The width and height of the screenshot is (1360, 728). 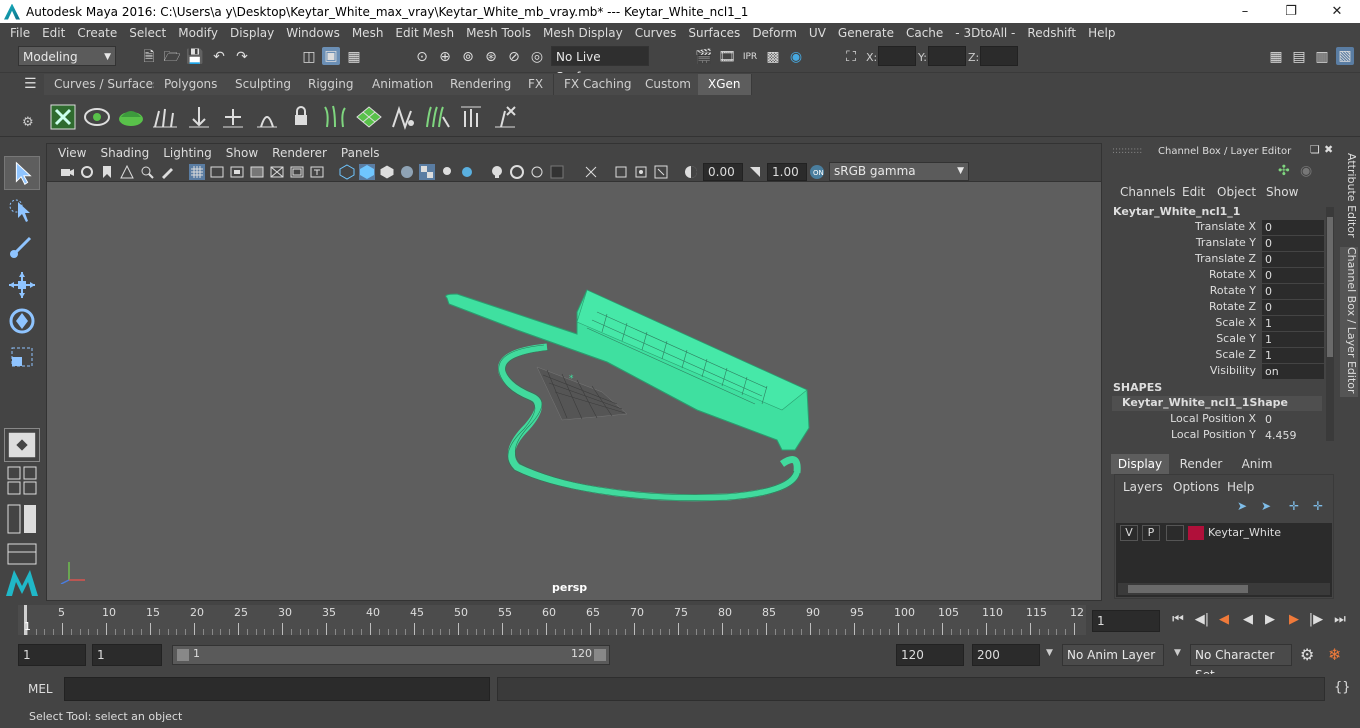 What do you see at coordinates (866, 33) in the screenshot?
I see `menu-generate: Generate` at bounding box center [866, 33].